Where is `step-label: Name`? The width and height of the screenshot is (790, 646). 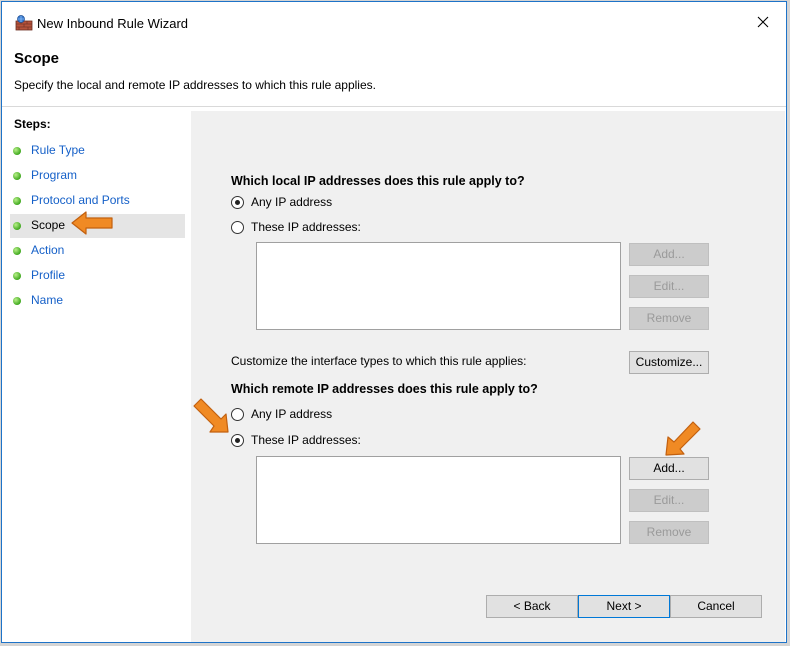 step-label: Name is located at coordinates (47, 300).